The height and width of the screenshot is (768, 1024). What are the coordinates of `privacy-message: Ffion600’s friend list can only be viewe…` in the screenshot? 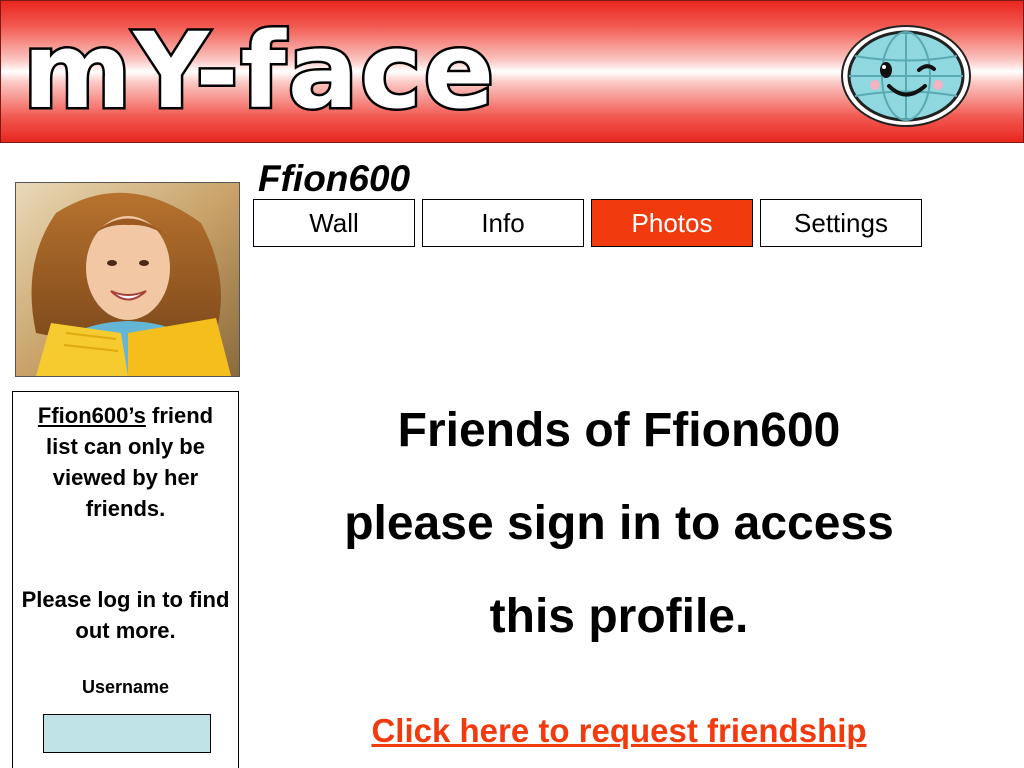 It's located at (125, 462).